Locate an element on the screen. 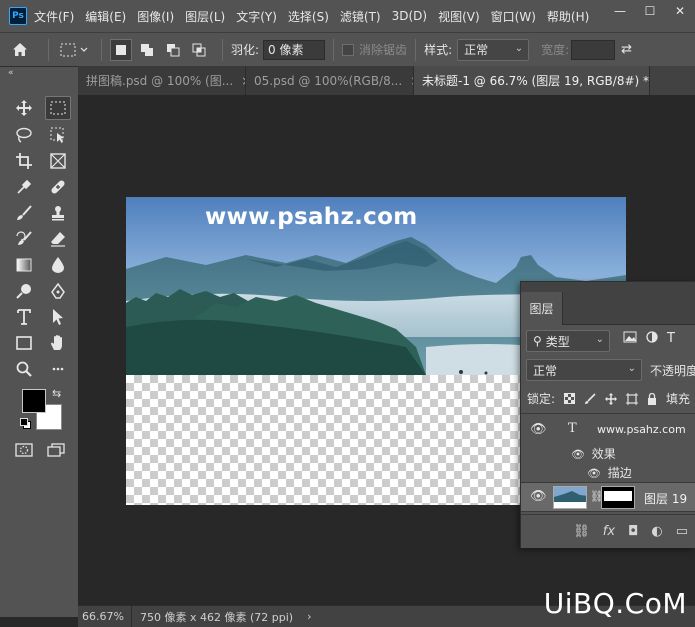  gradient-tool-icon is located at coordinates (24, 265).